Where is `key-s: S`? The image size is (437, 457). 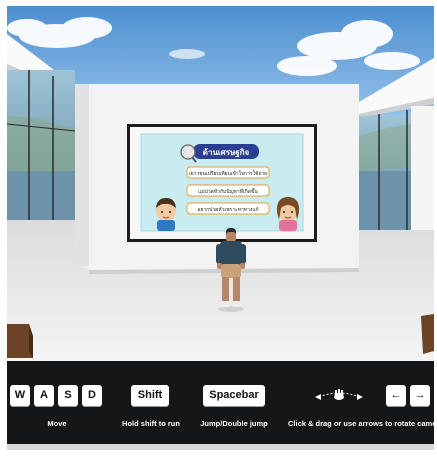 key-s: S is located at coordinates (68, 395).